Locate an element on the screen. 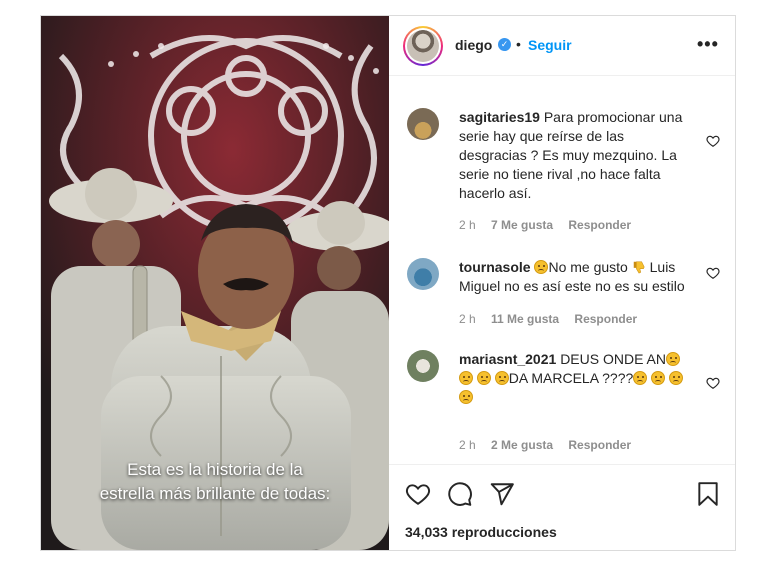 This screenshot has height=573, width=768. comment-message-part1: No me gusto is located at coordinates (588, 267).